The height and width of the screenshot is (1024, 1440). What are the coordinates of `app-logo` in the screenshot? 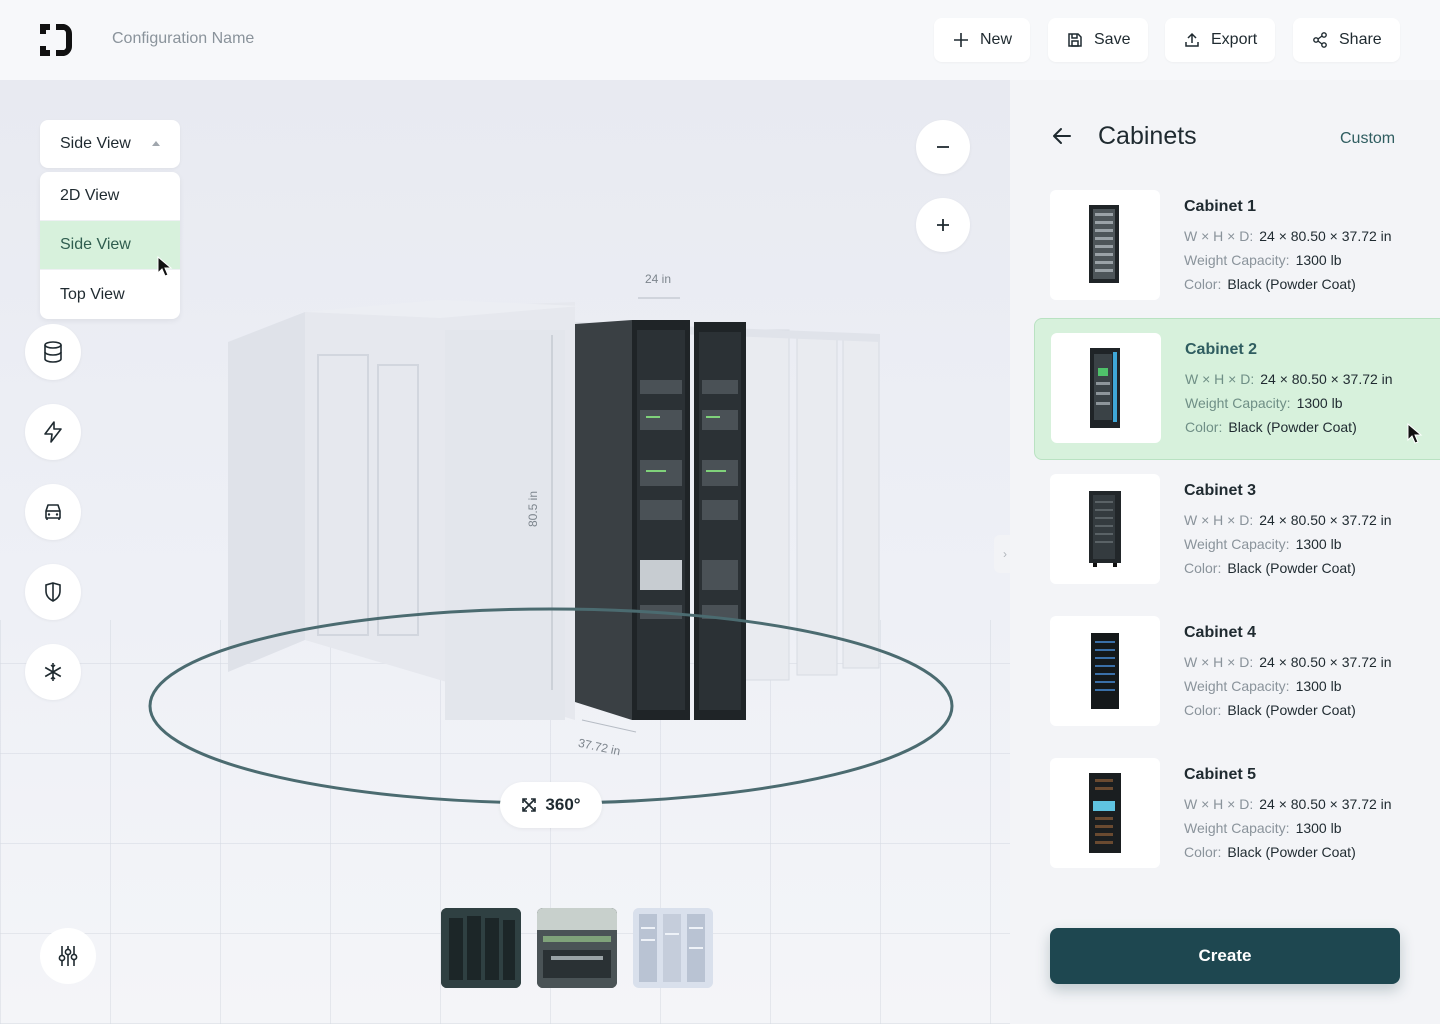 It's located at (56, 40).